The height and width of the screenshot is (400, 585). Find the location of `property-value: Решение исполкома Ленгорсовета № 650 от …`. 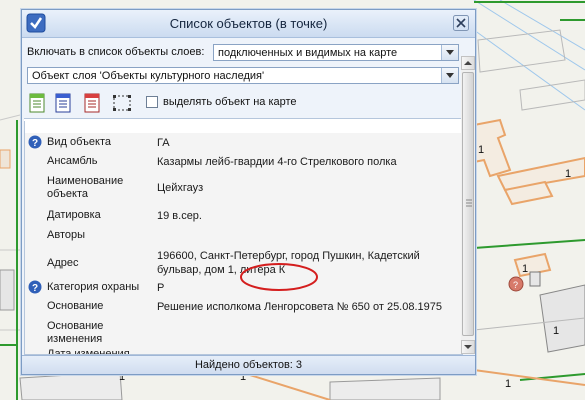

property-value: Решение исполкома Ленгорсовета № 650 от … is located at coordinates (300, 307).